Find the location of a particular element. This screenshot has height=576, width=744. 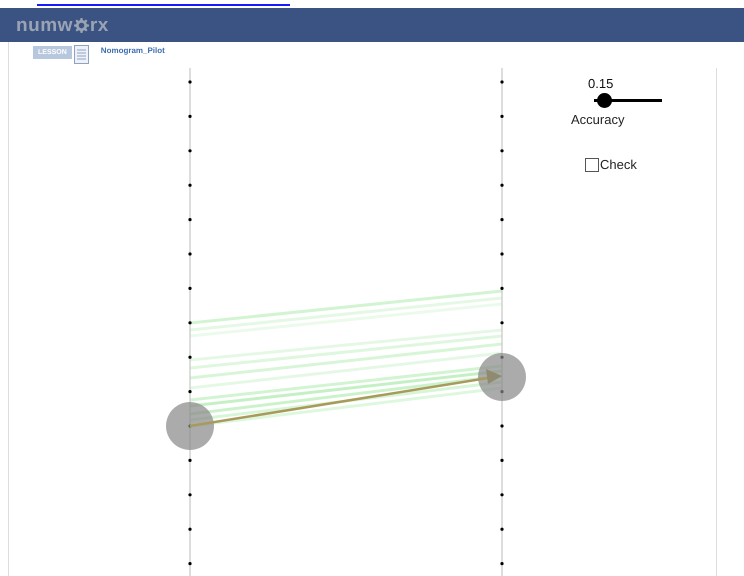

document-icon is located at coordinates (81, 54).